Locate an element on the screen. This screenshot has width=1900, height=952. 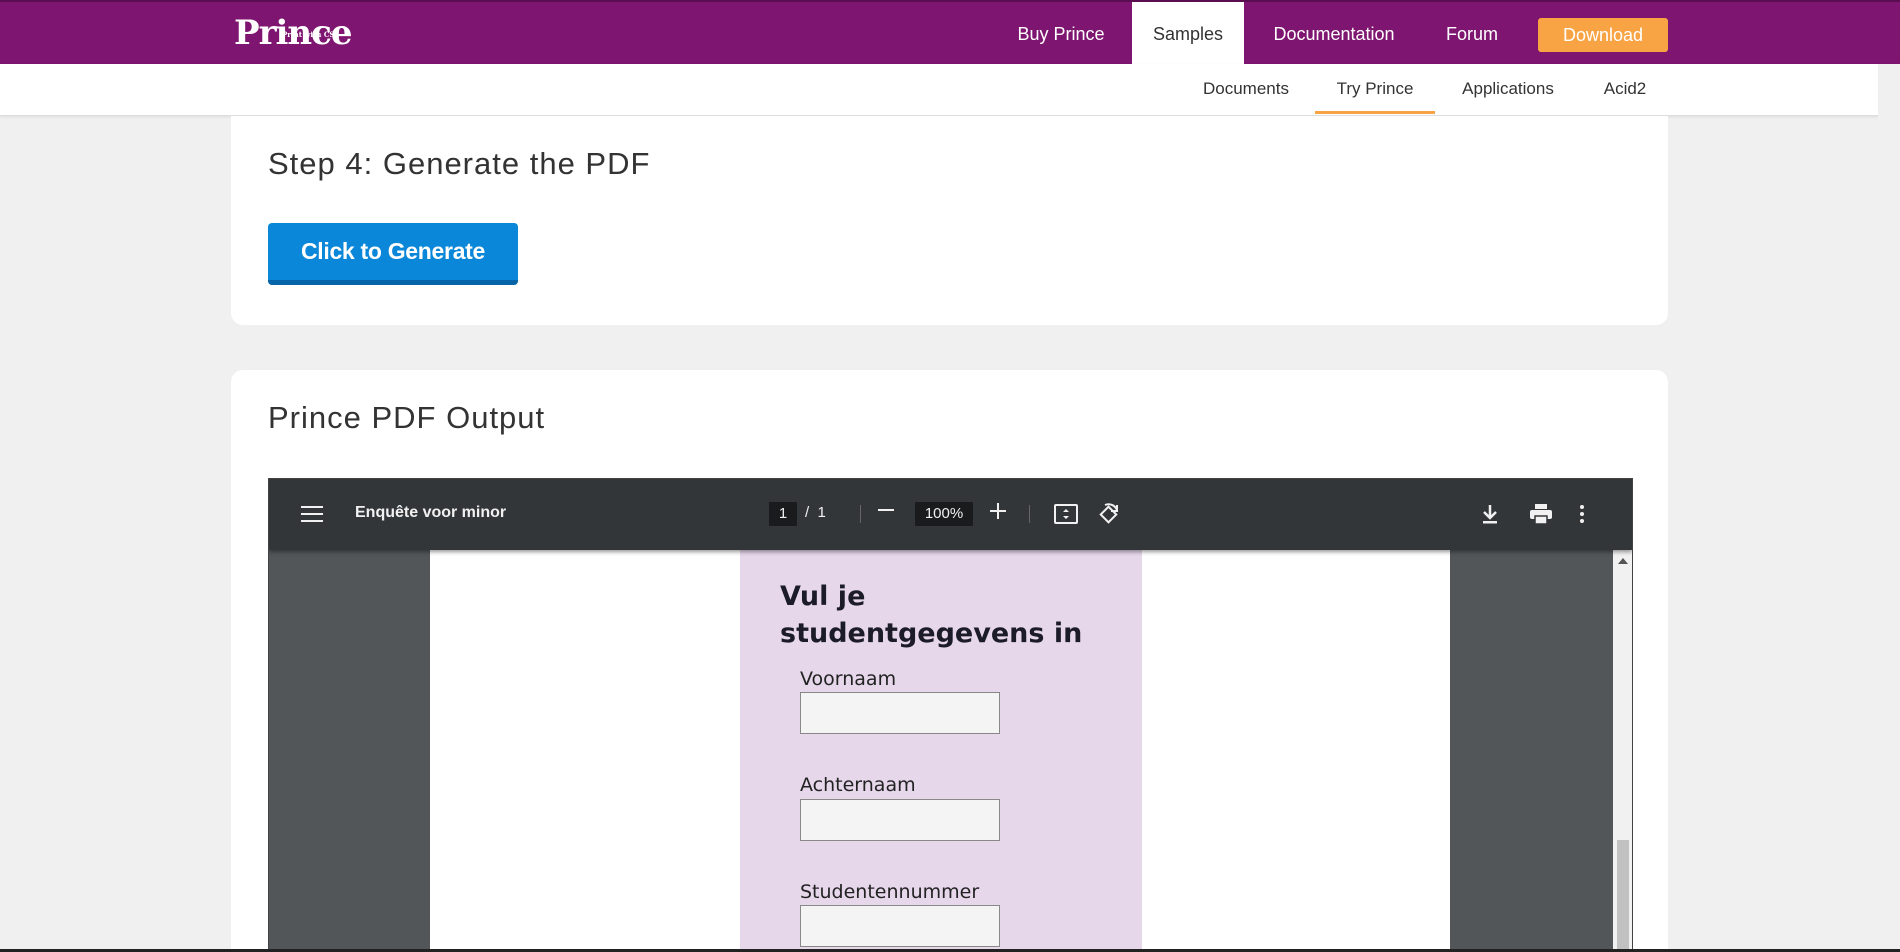
achternaam-field is located at coordinates (900, 820).